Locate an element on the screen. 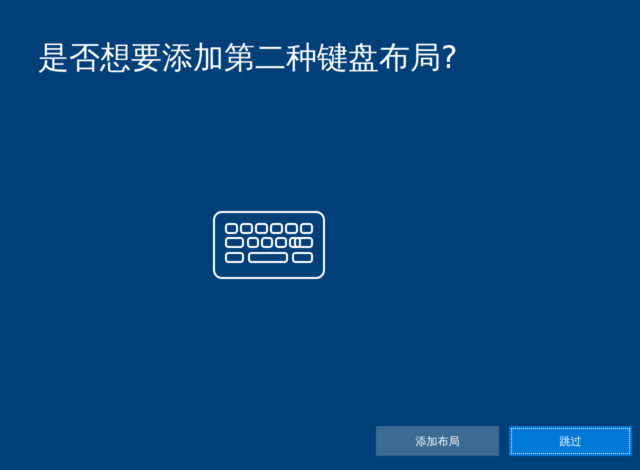 This screenshot has width=640, height=470. keyboard-icon is located at coordinates (269, 245).